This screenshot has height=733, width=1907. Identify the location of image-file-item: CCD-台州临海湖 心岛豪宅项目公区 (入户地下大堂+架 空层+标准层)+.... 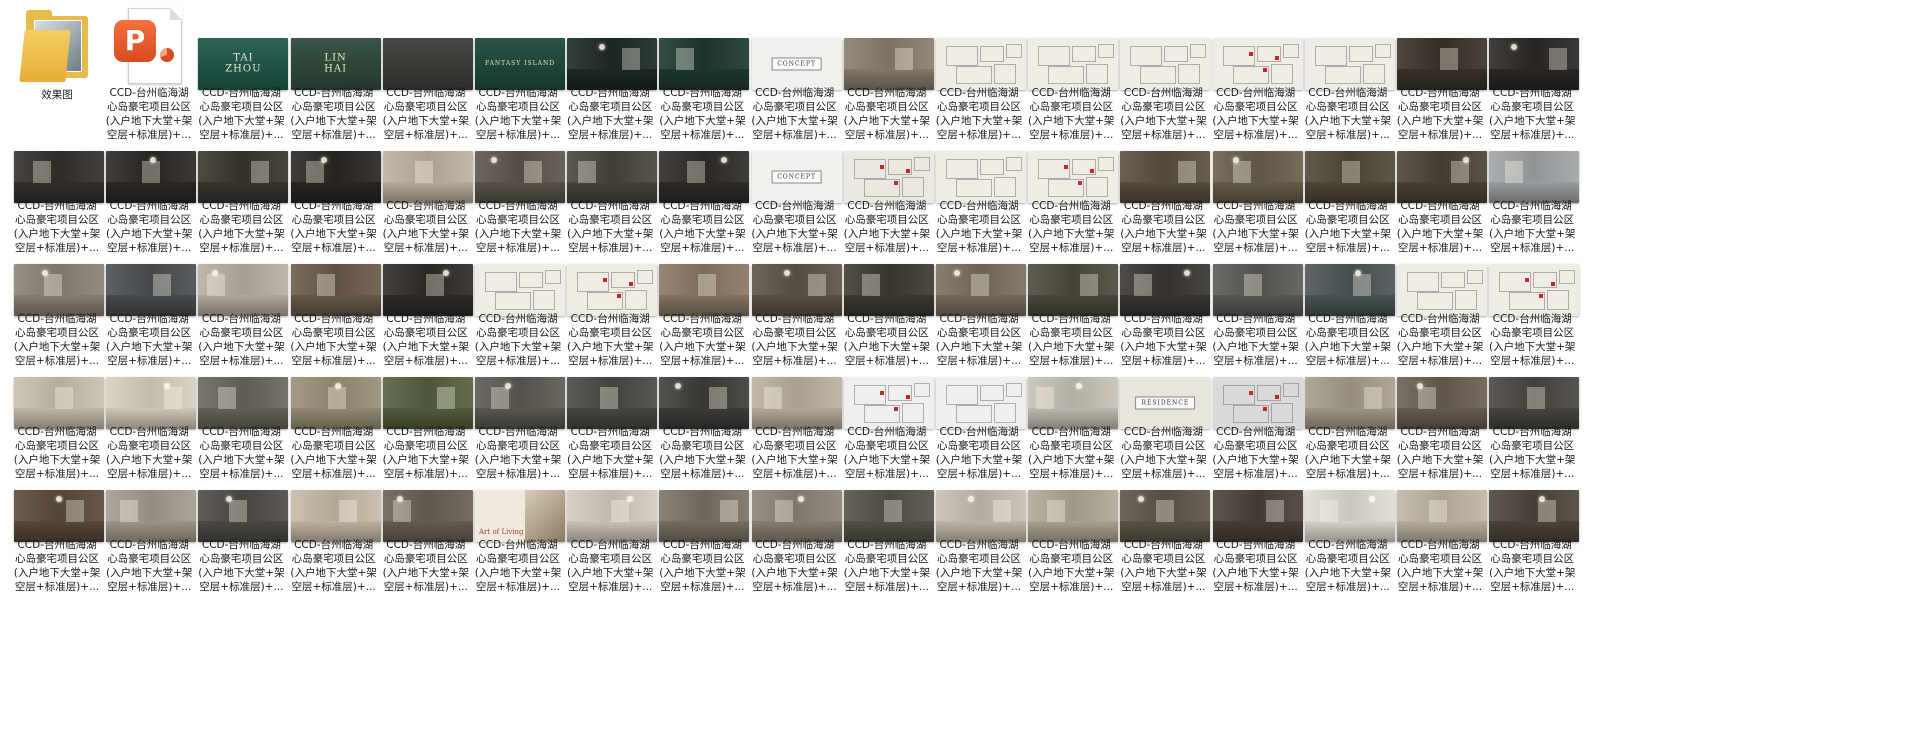
(1532, 550).